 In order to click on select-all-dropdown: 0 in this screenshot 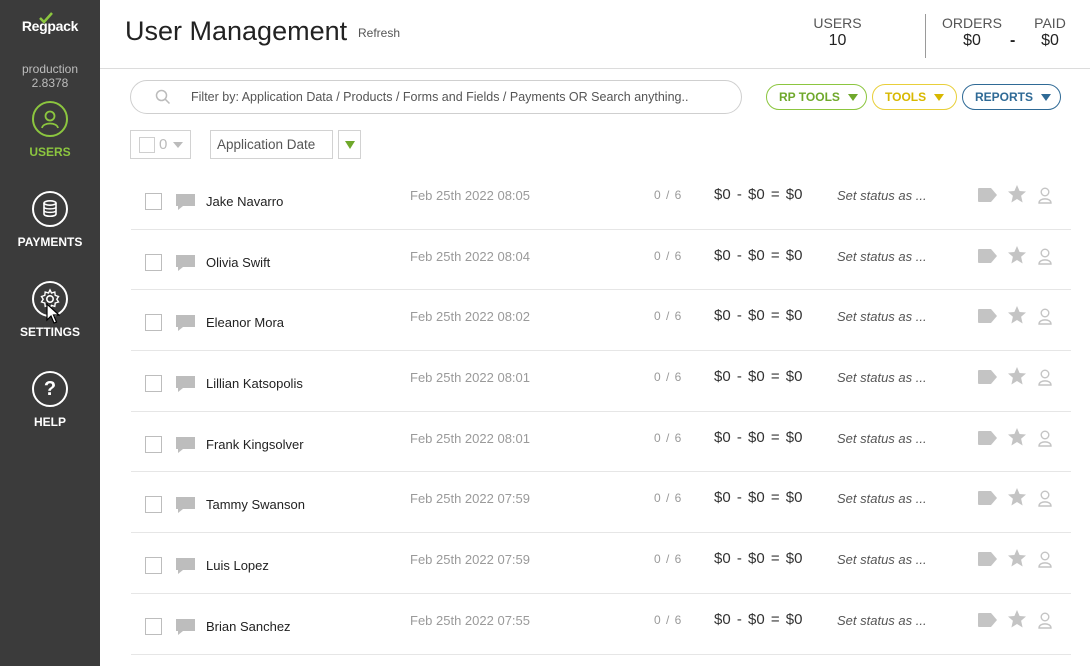, I will do `click(160, 144)`.